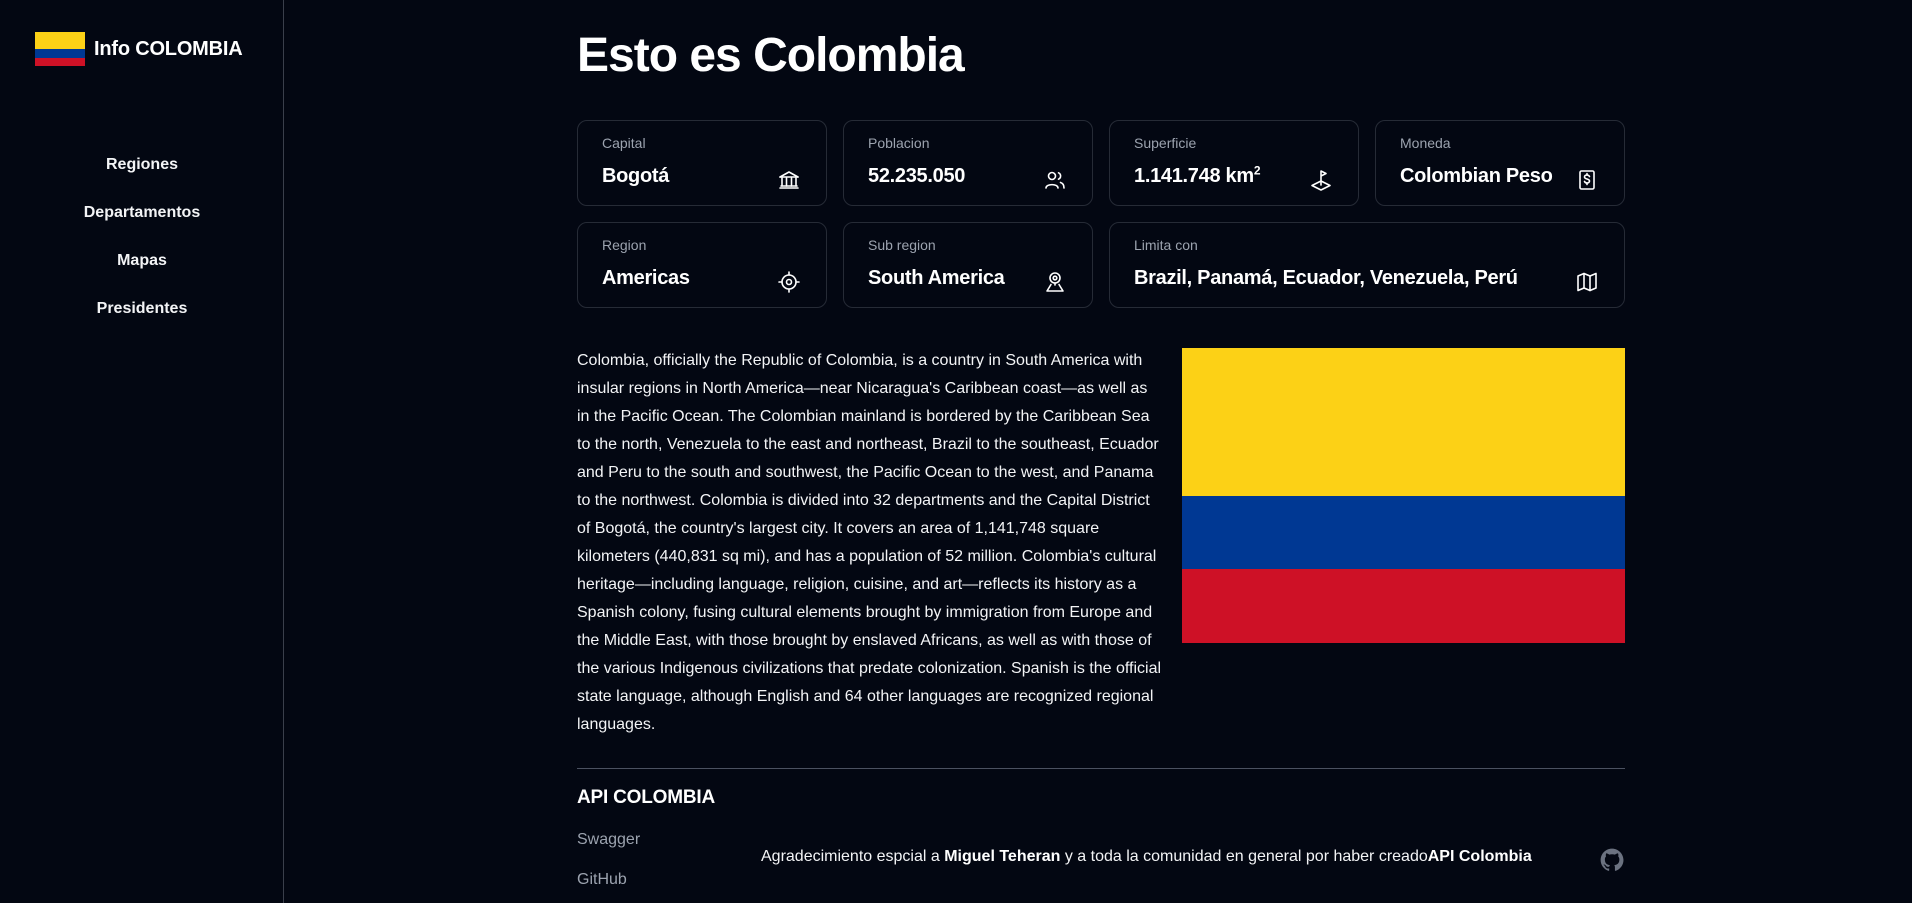 This screenshot has height=903, width=1912. I want to click on card-label: Moneda, so click(1425, 143).